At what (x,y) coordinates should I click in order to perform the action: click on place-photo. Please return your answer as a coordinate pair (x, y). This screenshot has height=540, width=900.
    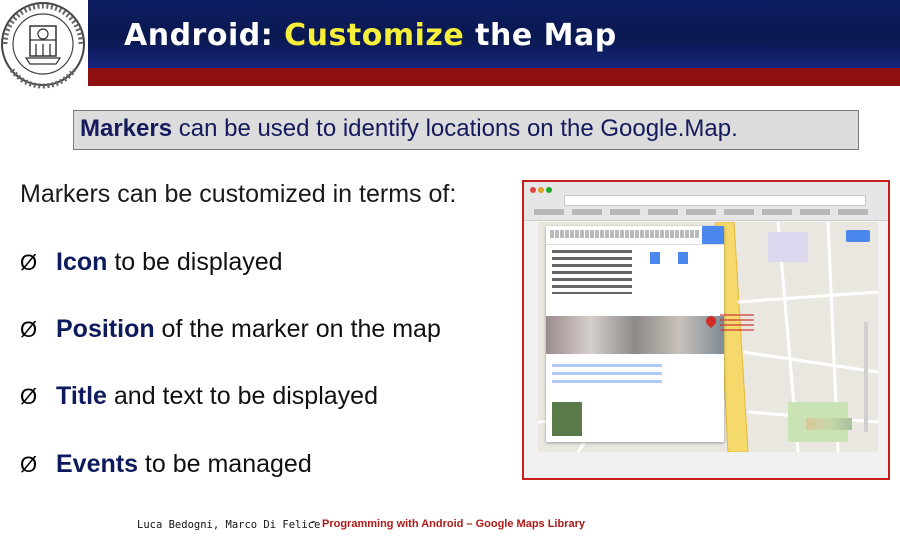
    Looking at the image, I should click on (635, 335).